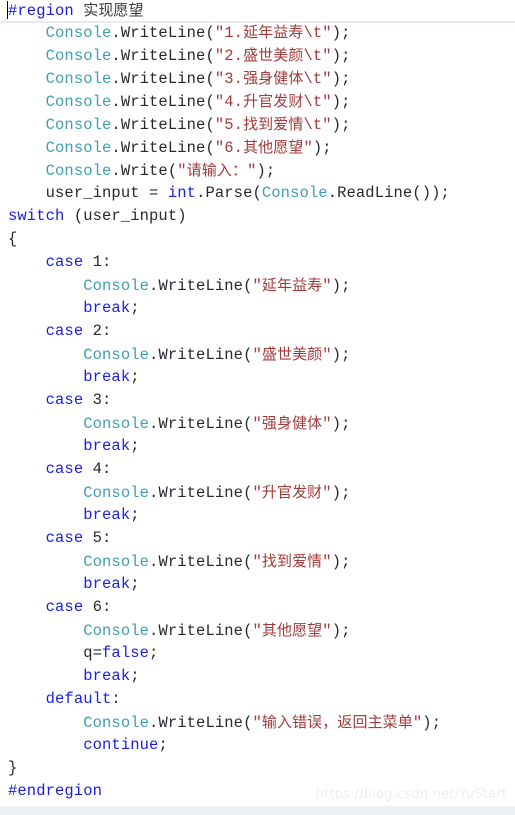 The image size is (515, 815). Describe the element at coordinates (257, 239) in the screenshot. I see `code-line: {` at that location.